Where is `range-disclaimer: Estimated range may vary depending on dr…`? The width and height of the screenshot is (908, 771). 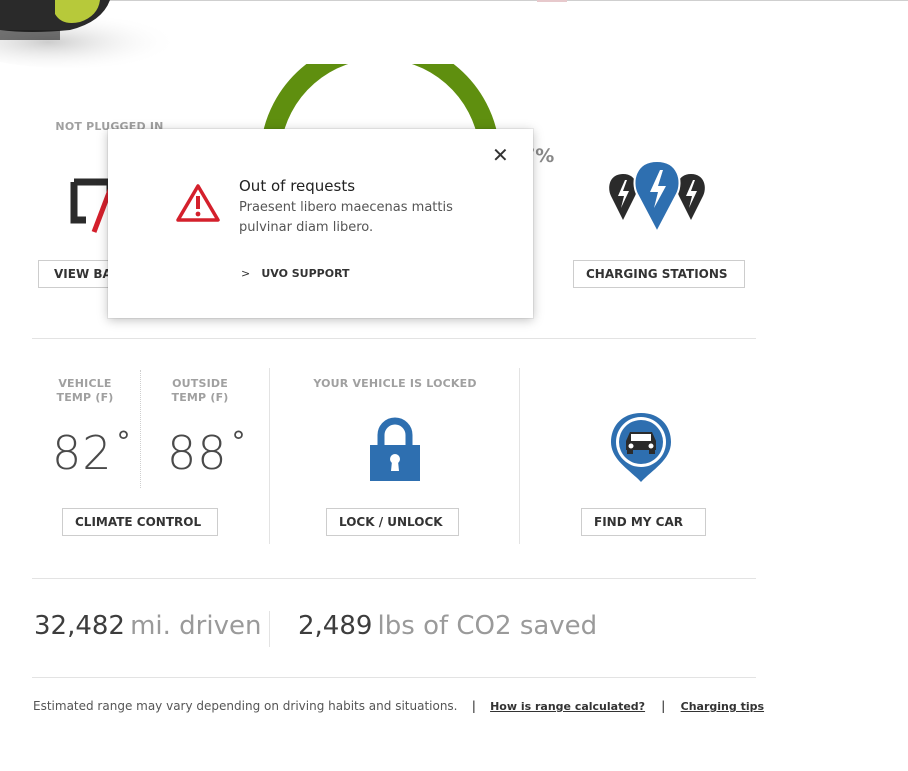
range-disclaimer: Estimated range may vary depending on dr… is located at coordinates (245, 706).